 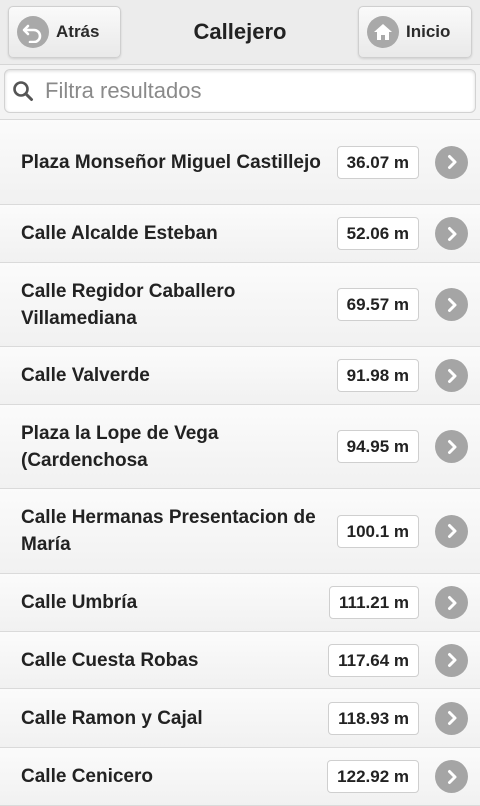 What do you see at coordinates (373, 776) in the screenshot?
I see `distance-badge: 122.92 m` at bounding box center [373, 776].